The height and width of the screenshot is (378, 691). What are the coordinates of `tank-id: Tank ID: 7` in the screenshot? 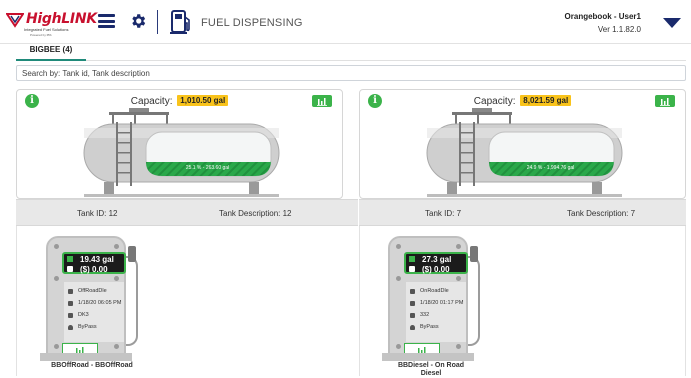 It's located at (443, 213).